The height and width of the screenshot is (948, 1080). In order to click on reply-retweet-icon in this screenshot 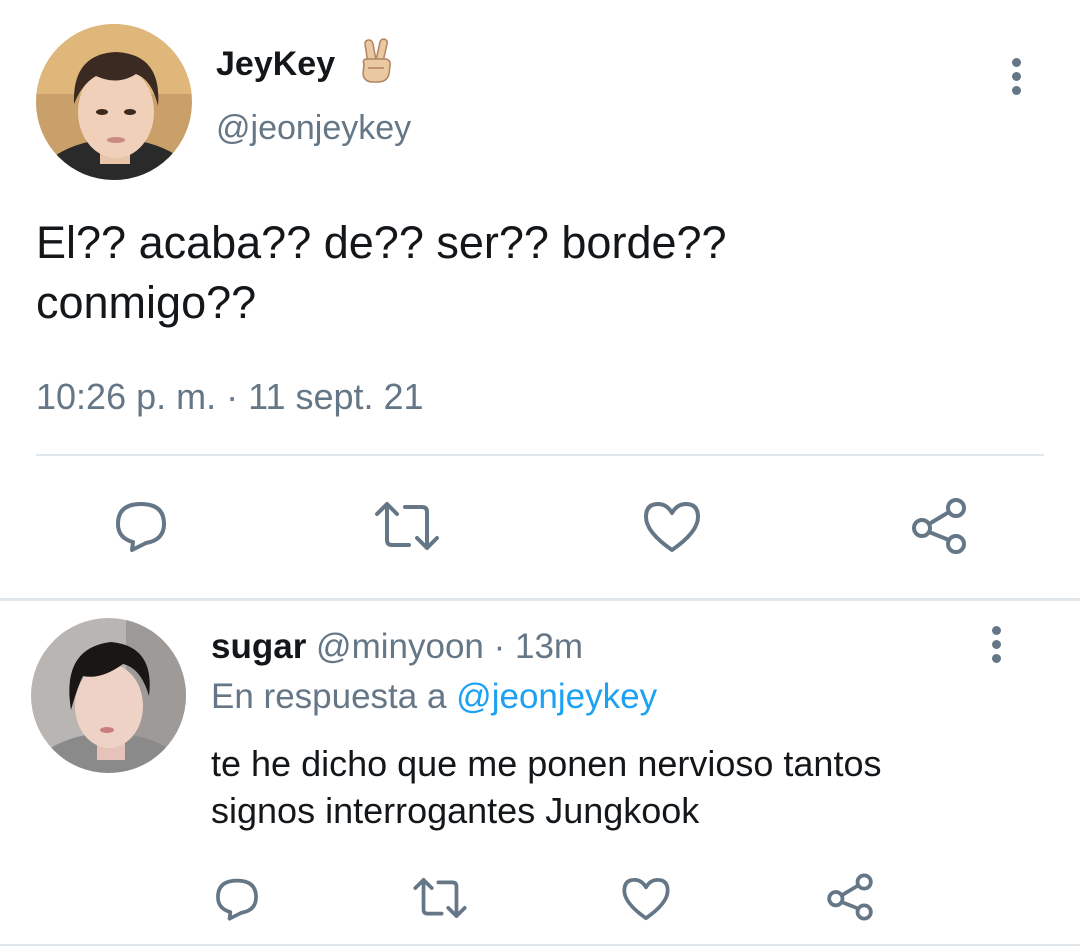, I will do `click(440, 898)`.